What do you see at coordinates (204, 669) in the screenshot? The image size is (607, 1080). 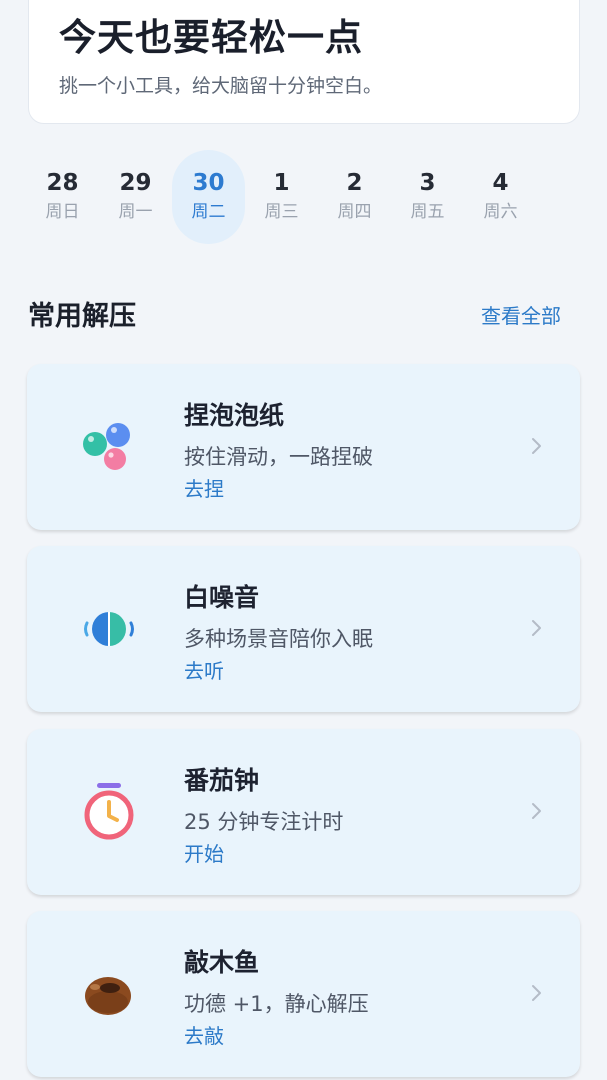 I see `tool-action-link: 去听` at bounding box center [204, 669].